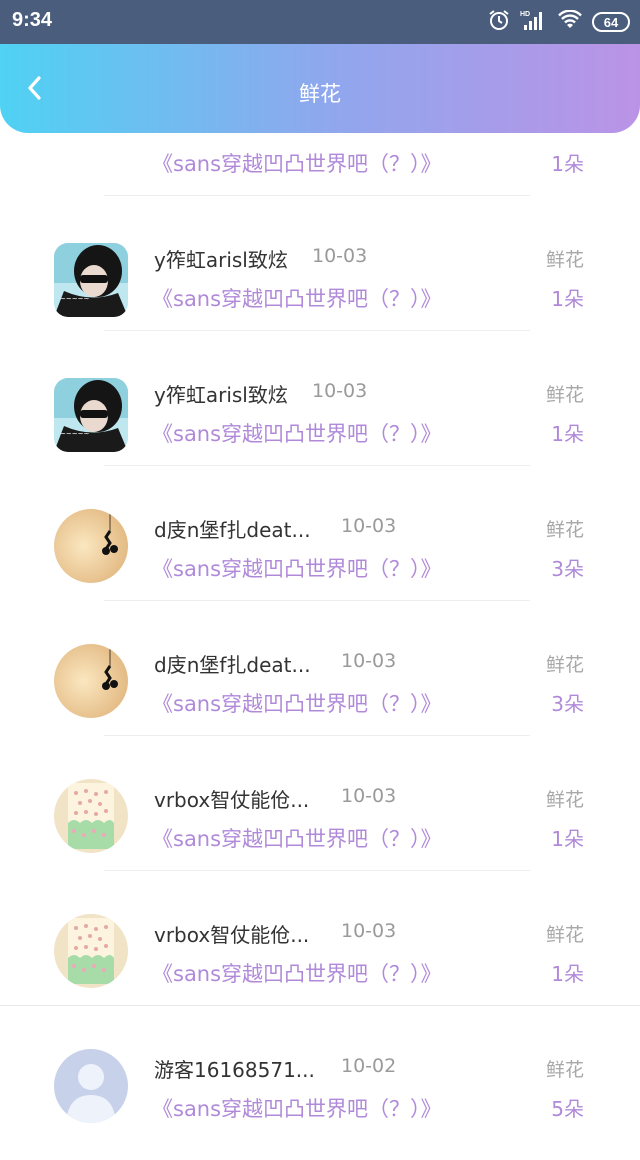 Image resolution: width=640 pixels, height=1160 pixels. Describe the element at coordinates (611, 22) in the screenshot. I see `battery-icon: 64` at that location.